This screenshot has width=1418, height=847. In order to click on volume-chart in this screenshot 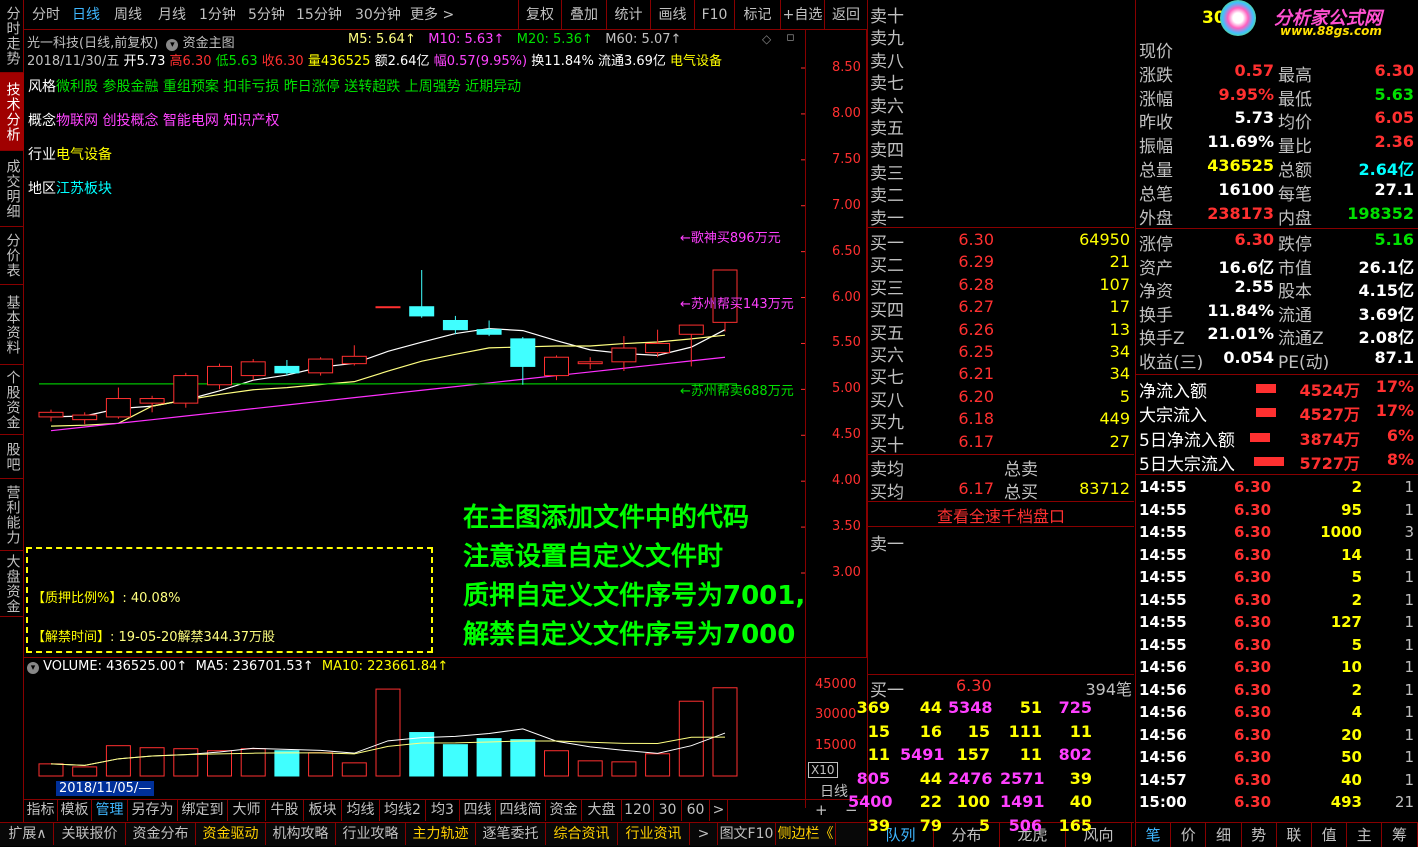, I will do `click(414, 728)`.